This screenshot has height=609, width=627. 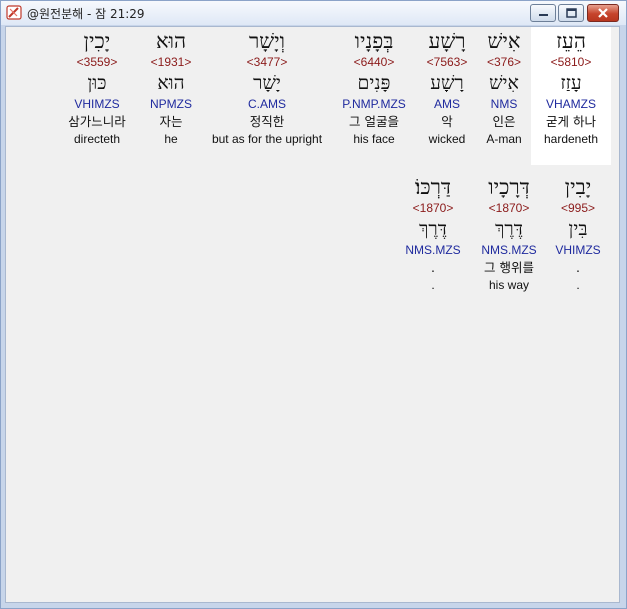 What do you see at coordinates (374, 104) in the screenshot?
I see `parsing-code: P.NMP.MZS` at bounding box center [374, 104].